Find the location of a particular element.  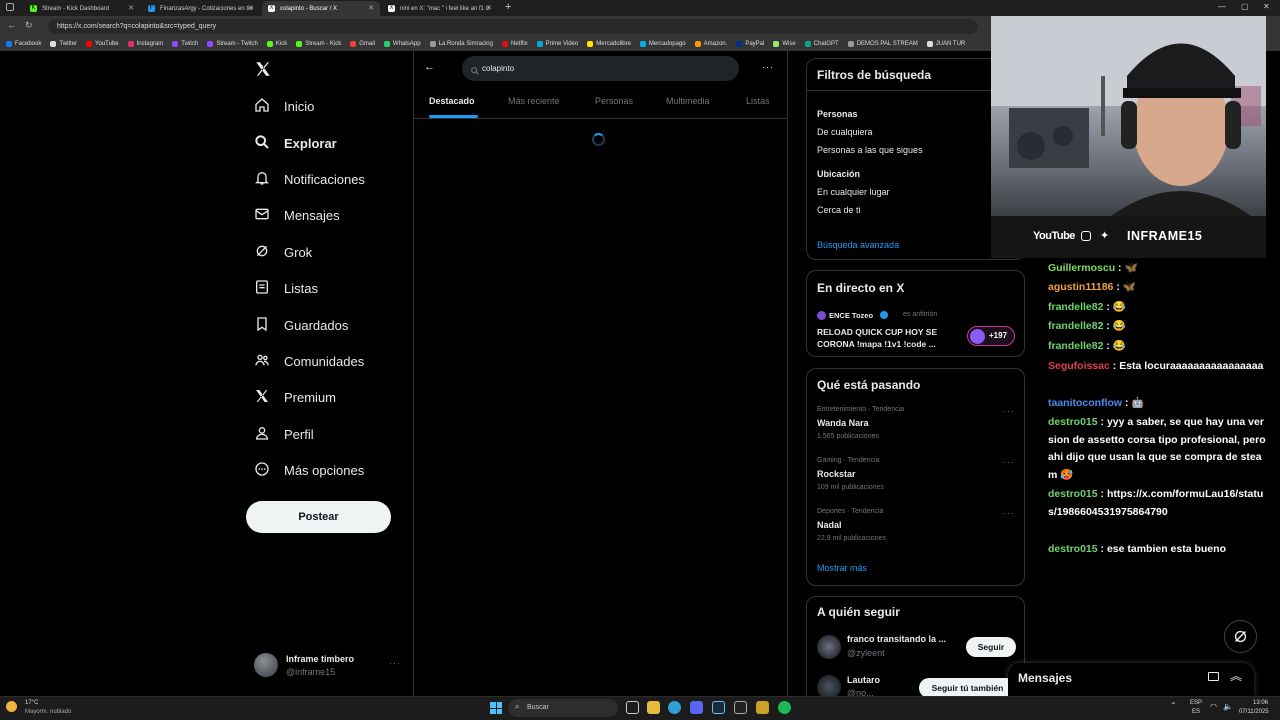

follow-button: Seguir is located at coordinates (991, 647).